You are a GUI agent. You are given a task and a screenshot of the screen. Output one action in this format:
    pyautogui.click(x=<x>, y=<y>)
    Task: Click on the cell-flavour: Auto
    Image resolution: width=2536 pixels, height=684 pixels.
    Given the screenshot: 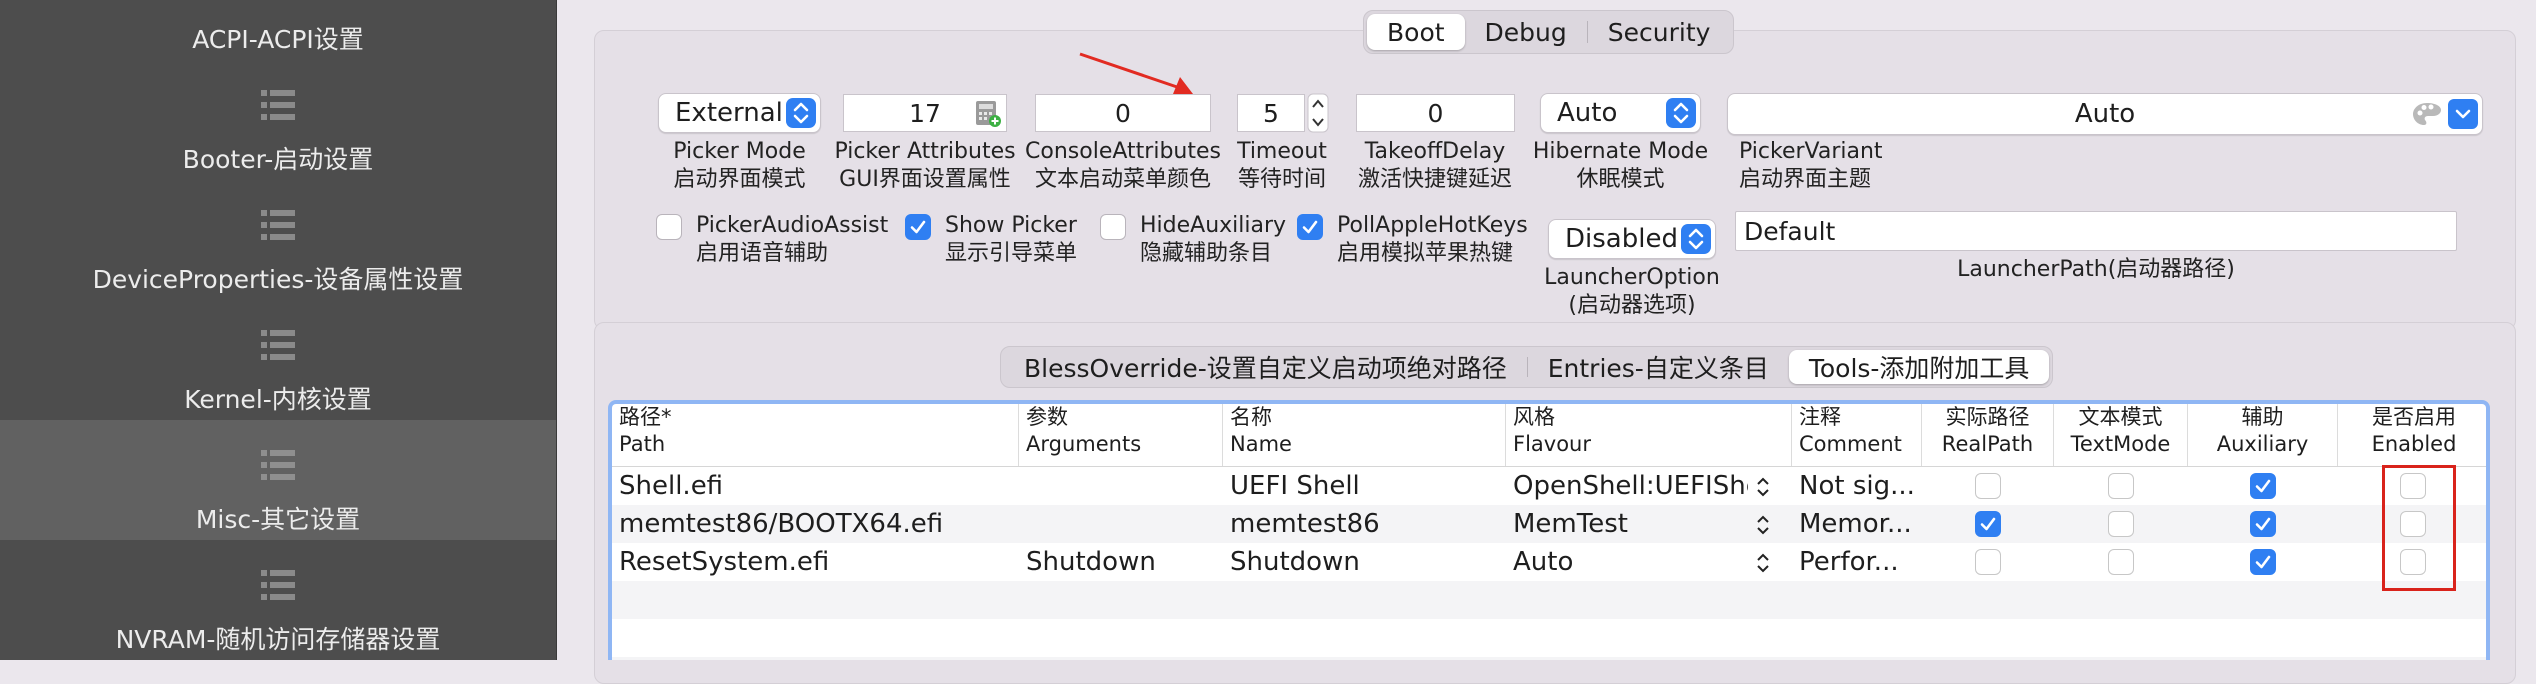 What is the action you would take?
    pyautogui.click(x=1543, y=562)
    